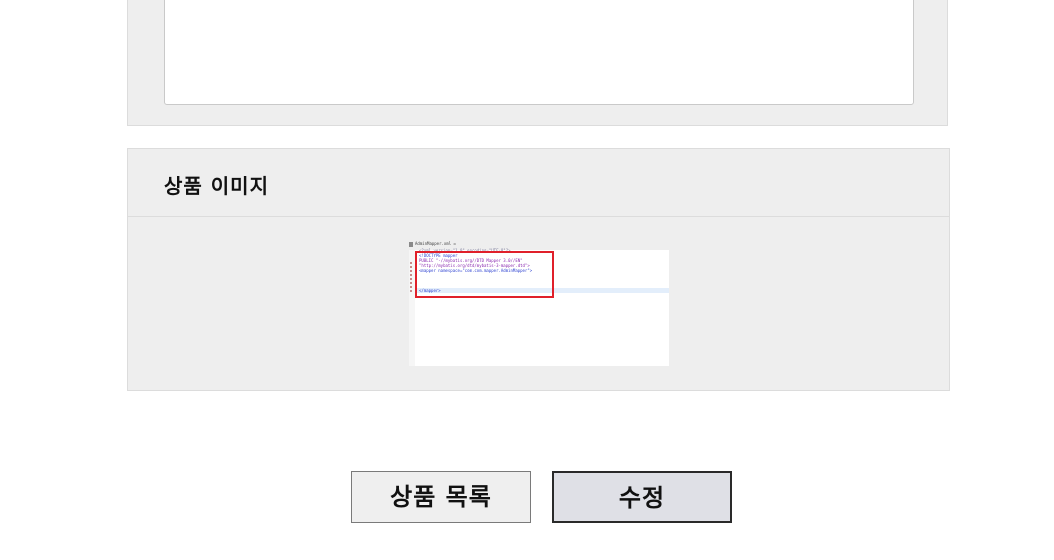 The image size is (1054, 560). Describe the element at coordinates (411, 244) in the screenshot. I see `xml-file-icon` at that location.